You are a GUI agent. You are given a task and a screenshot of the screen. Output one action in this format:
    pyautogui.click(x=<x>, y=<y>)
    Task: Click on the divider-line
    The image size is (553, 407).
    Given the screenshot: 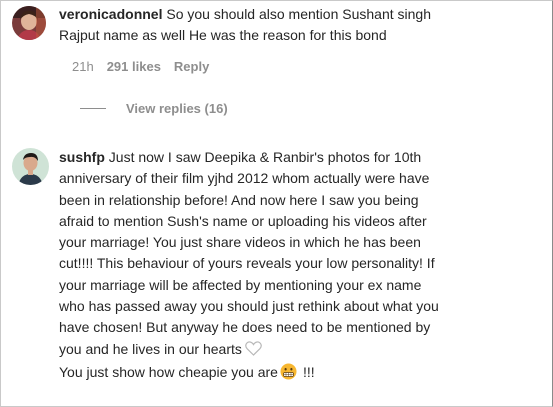 What is the action you would take?
    pyautogui.click(x=93, y=108)
    